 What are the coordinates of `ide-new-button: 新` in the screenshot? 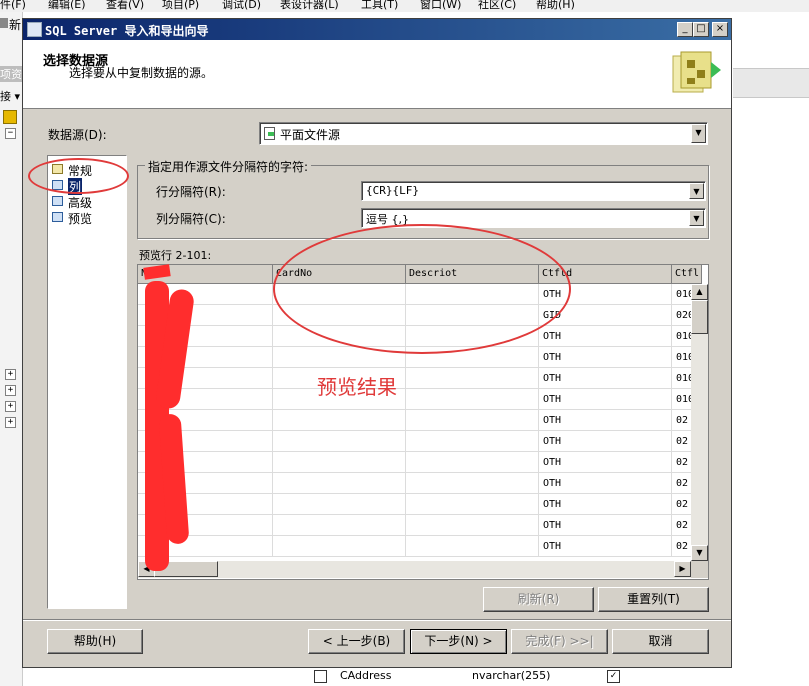 It's located at (15, 24).